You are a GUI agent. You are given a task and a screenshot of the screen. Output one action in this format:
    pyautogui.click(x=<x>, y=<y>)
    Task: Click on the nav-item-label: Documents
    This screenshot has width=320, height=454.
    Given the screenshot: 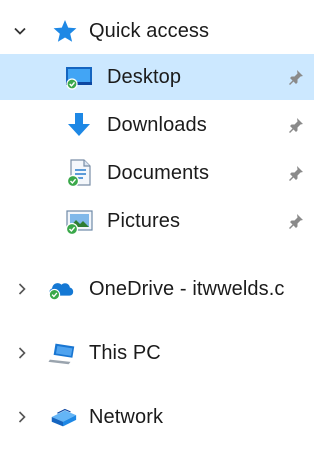 What is the action you would take?
    pyautogui.click(x=158, y=173)
    